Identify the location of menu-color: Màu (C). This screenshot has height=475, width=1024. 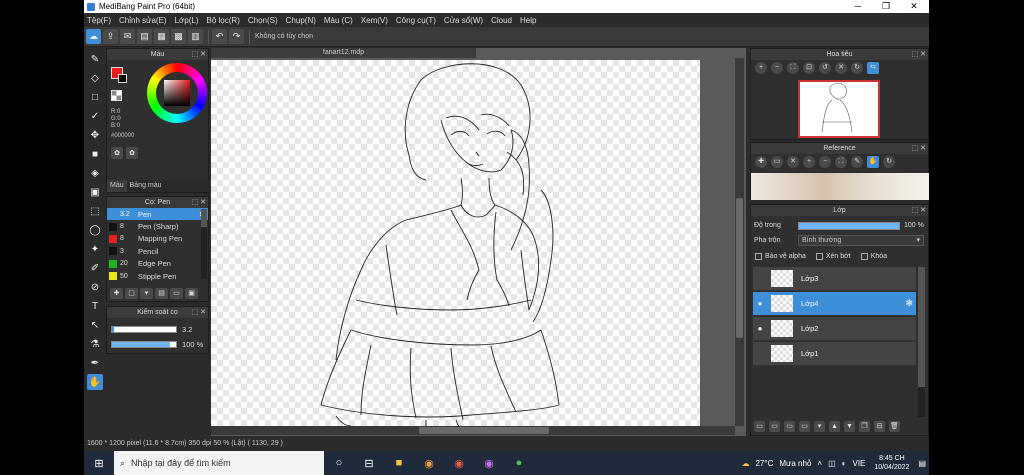
(338, 20).